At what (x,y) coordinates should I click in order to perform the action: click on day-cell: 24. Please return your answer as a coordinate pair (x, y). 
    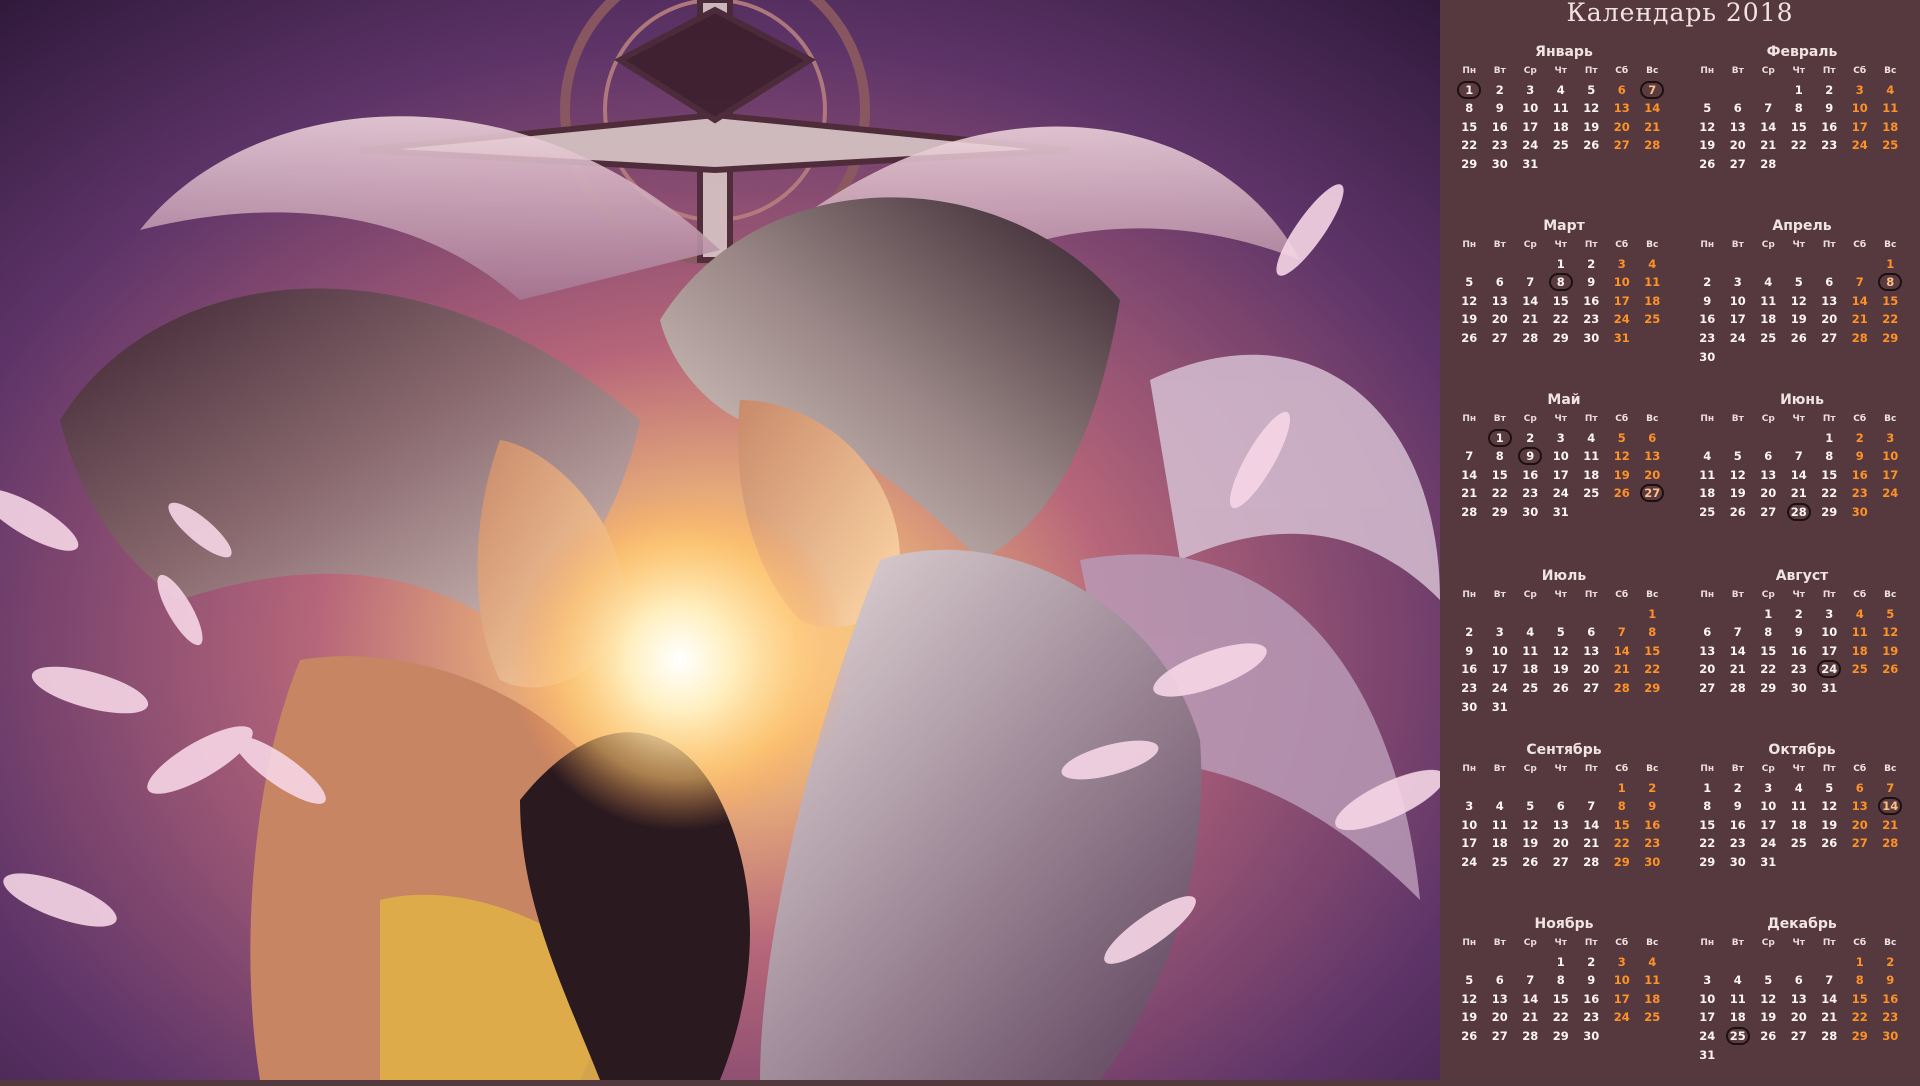
    Looking at the image, I should click on (1622, 1017).